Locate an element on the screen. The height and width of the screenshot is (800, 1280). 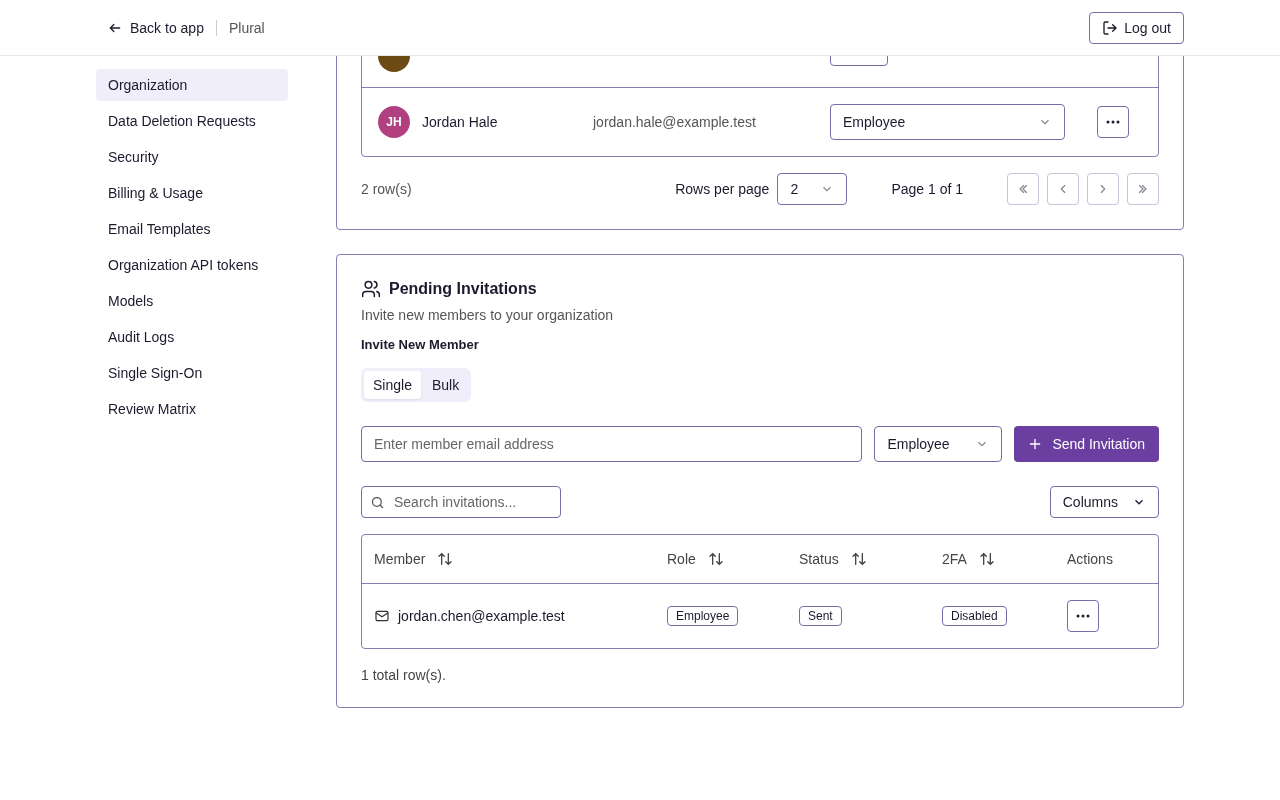
role-badge: Employee is located at coordinates (703, 616).